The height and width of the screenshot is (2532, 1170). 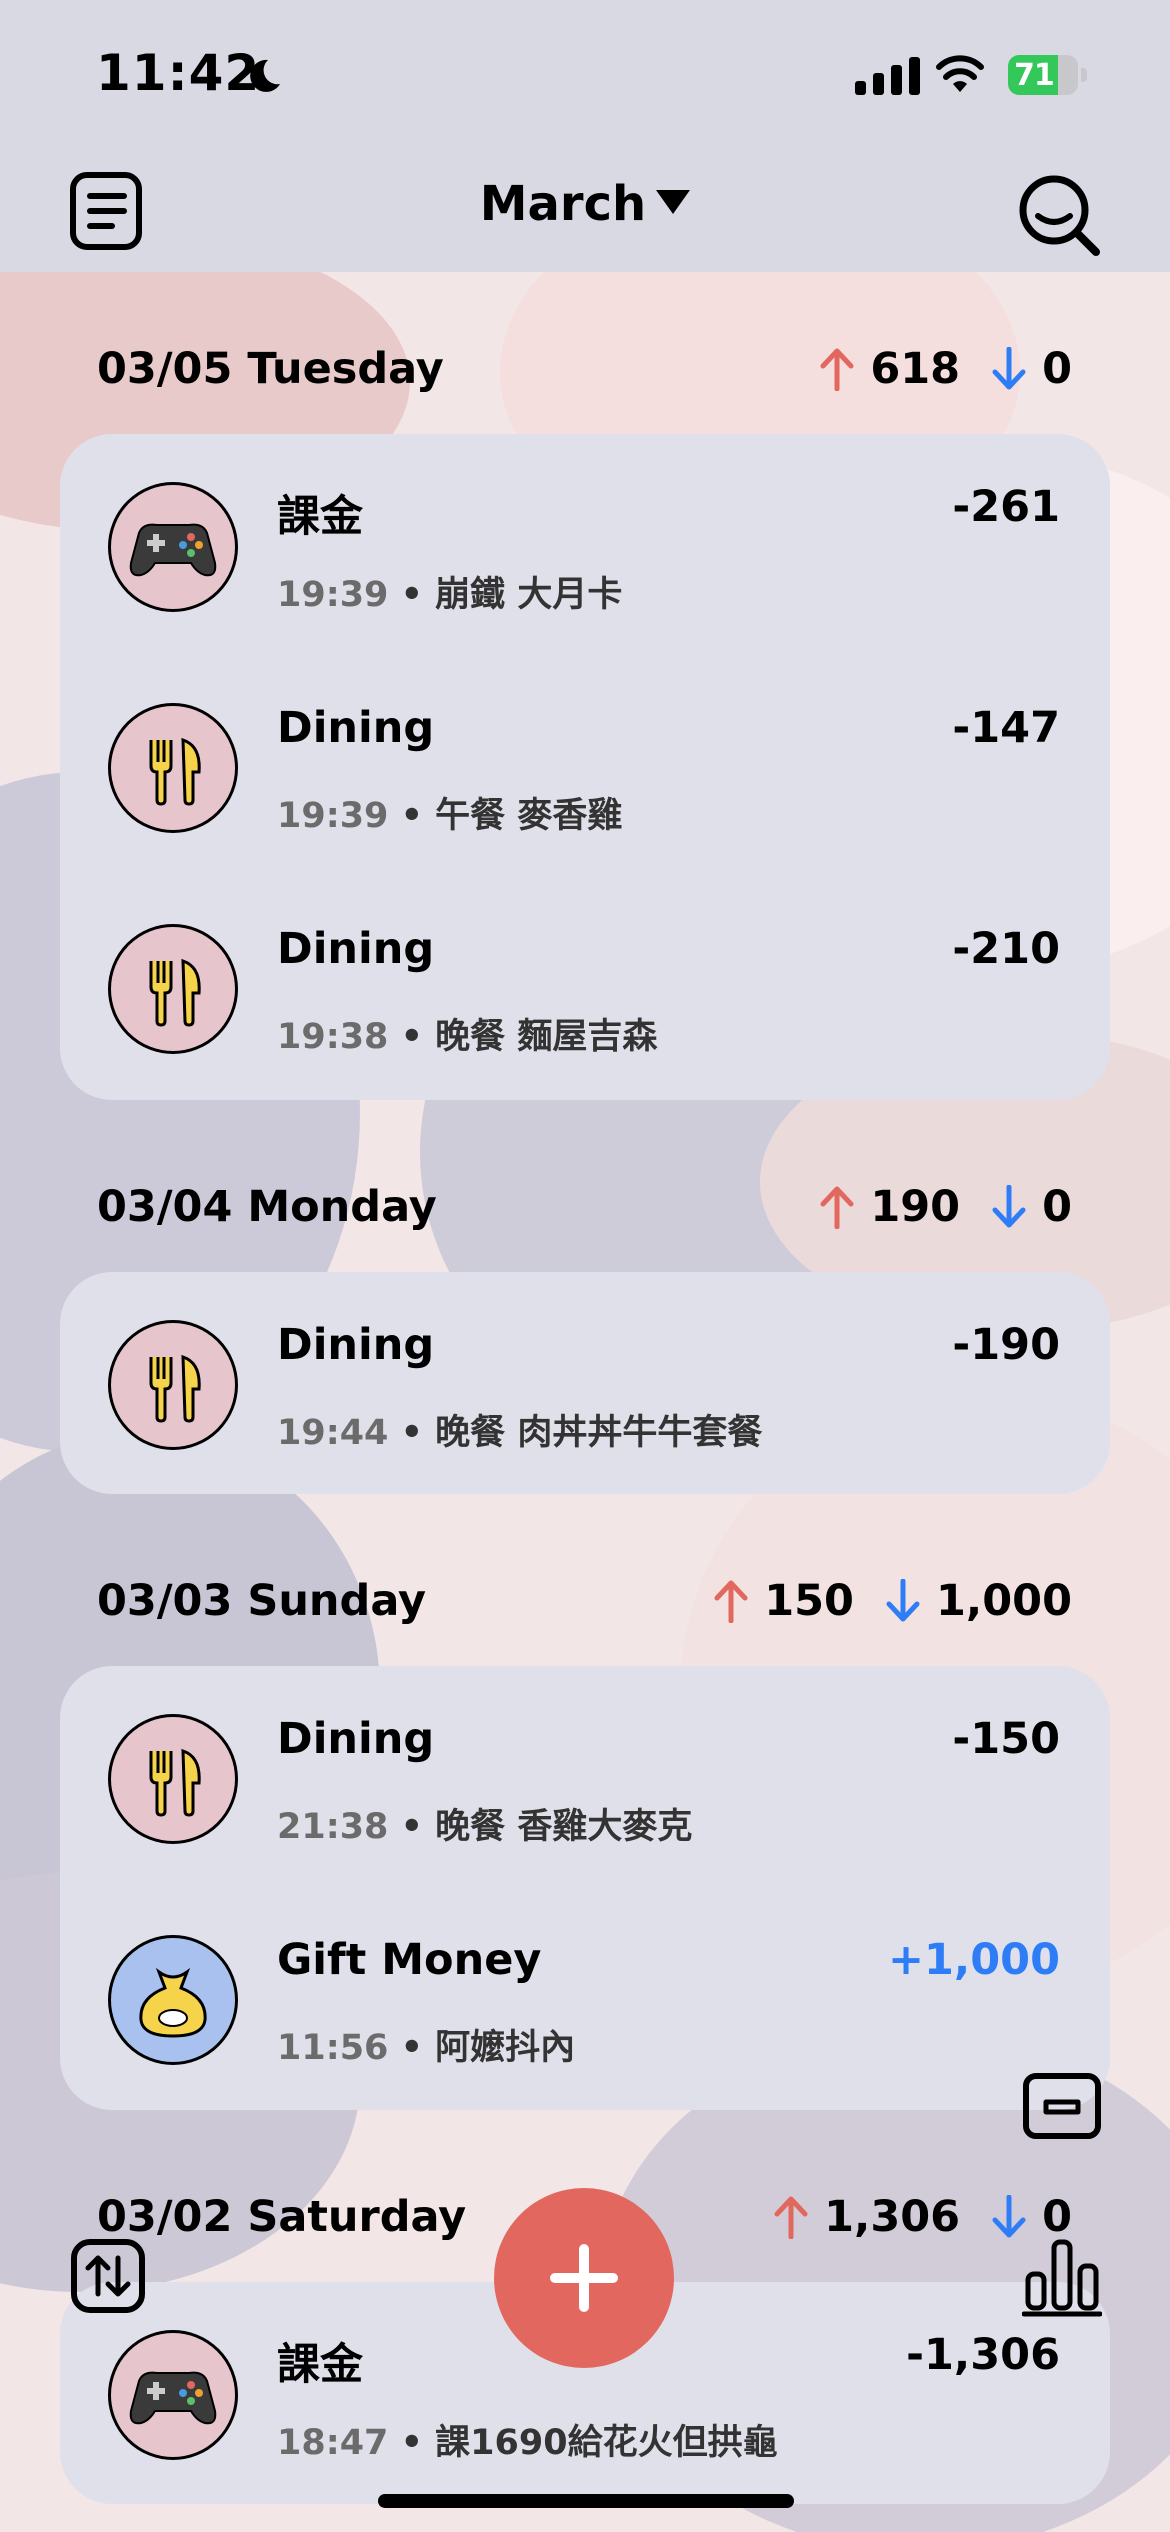 What do you see at coordinates (586, 2501) in the screenshot?
I see `home-indicator` at bounding box center [586, 2501].